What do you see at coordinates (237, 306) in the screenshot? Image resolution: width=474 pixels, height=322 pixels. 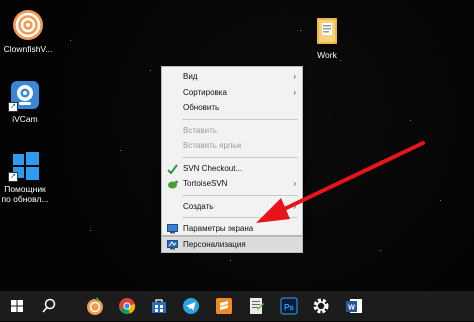 I see `taskbar: Ps W` at bounding box center [237, 306].